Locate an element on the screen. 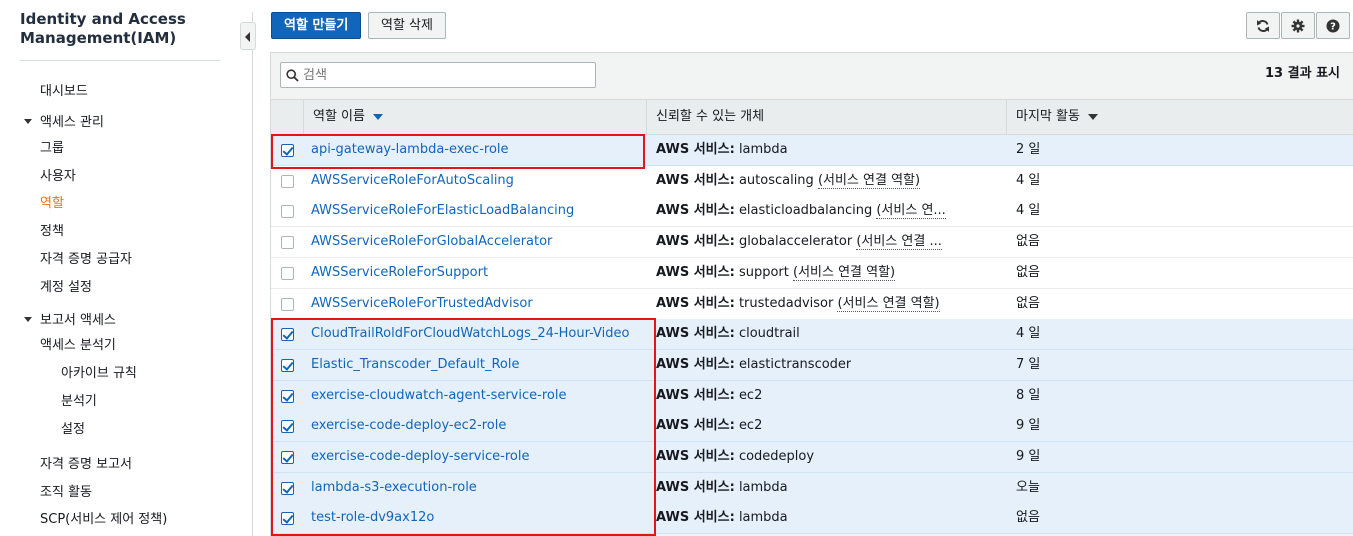 The width and height of the screenshot is (1353, 536). delete-role-button: 역할 삭제 is located at coordinates (407, 25).